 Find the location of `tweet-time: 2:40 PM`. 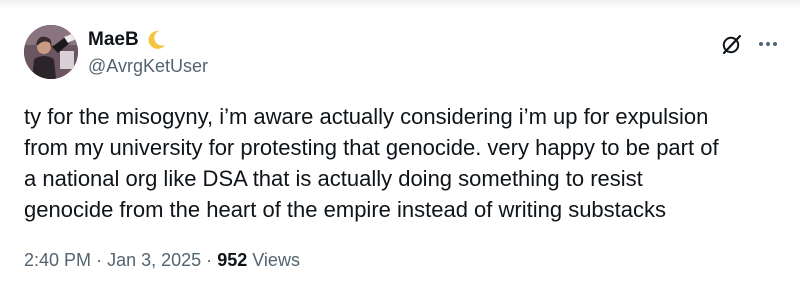

tweet-time: 2:40 PM is located at coordinates (58, 260).